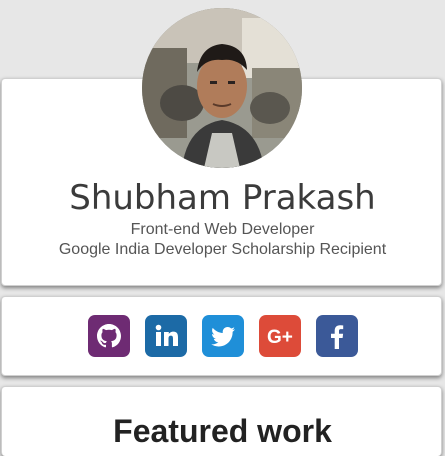  What do you see at coordinates (222, 198) in the screenshot?
I see `profile-name: Shubham Prakash` at bounding box center [222, 198].